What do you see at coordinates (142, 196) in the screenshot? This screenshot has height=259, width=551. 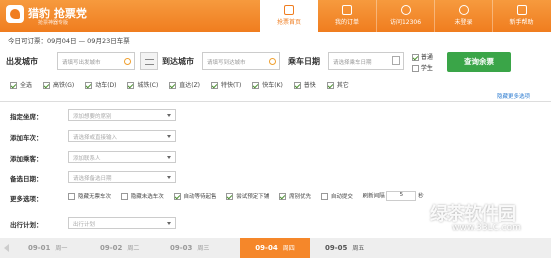 I see `option-hide-unselected: 隐藏未选车次` at bounding box center [142, 196].